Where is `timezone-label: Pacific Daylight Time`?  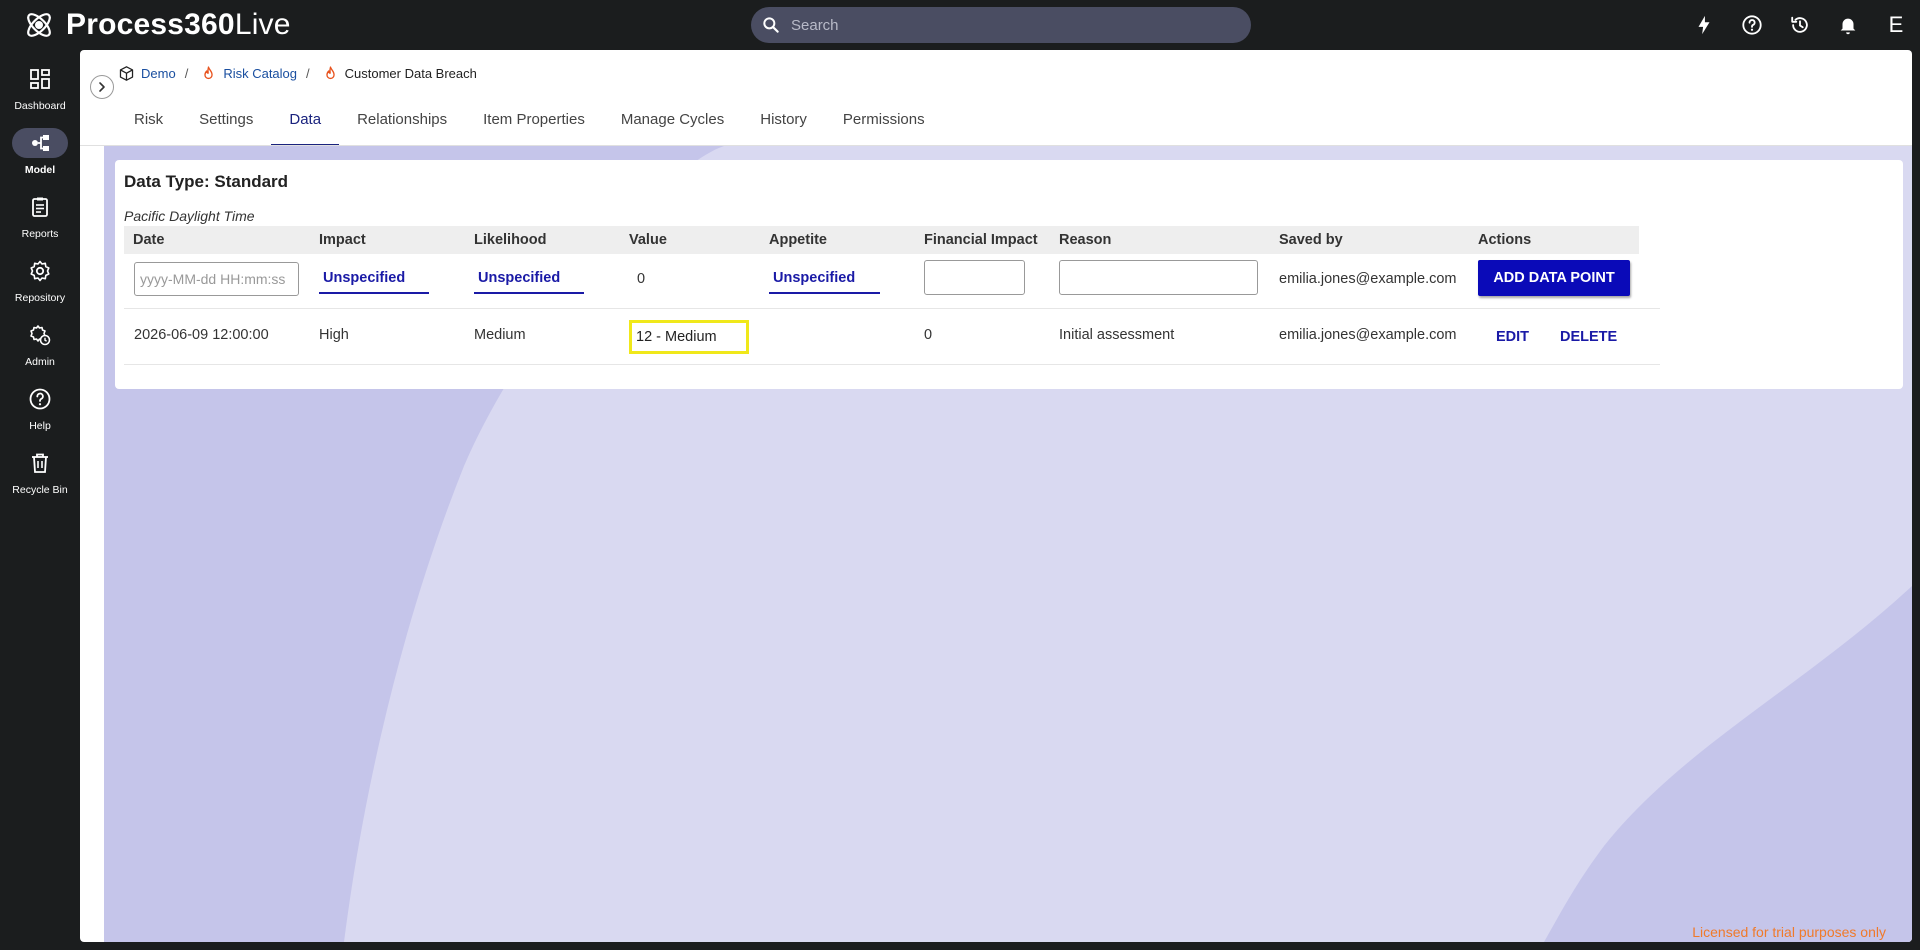
timezone-label: Pacific Daylight Time is located at coordinates (189, 216).